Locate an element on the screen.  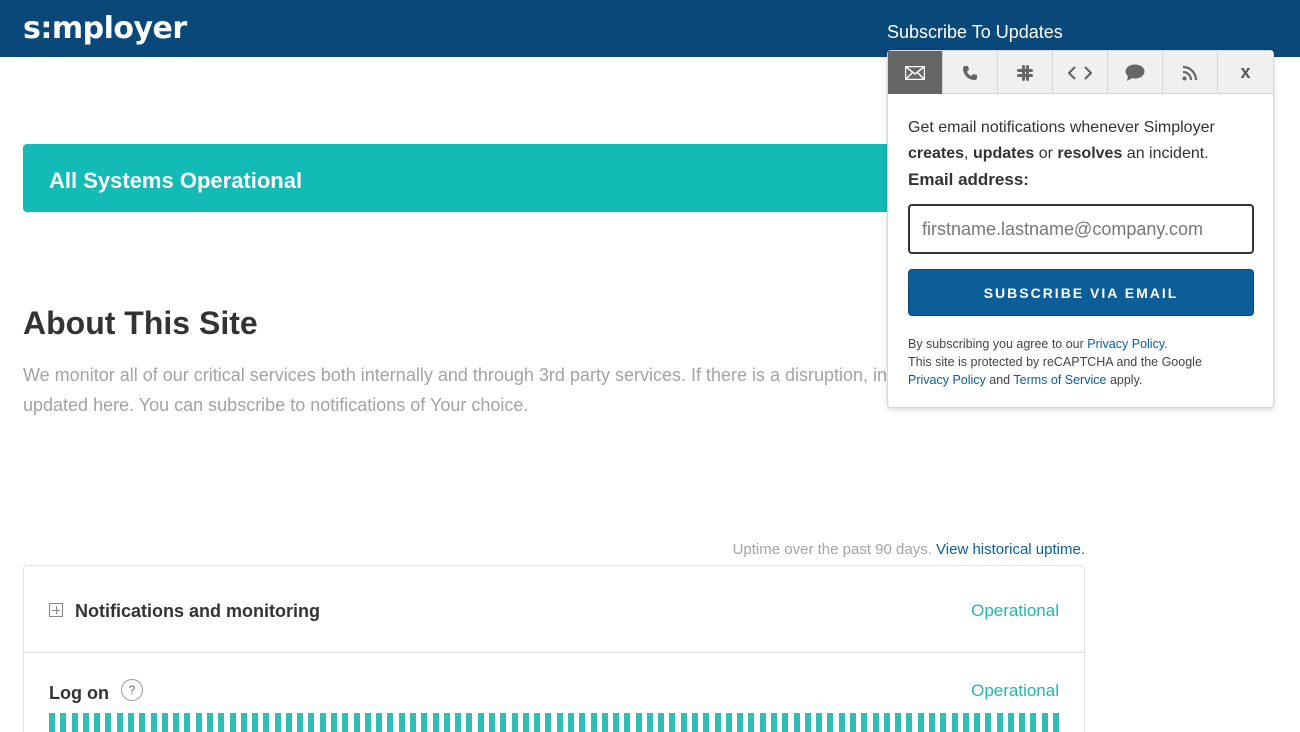
email-field is located at coordinates (1081, 229).